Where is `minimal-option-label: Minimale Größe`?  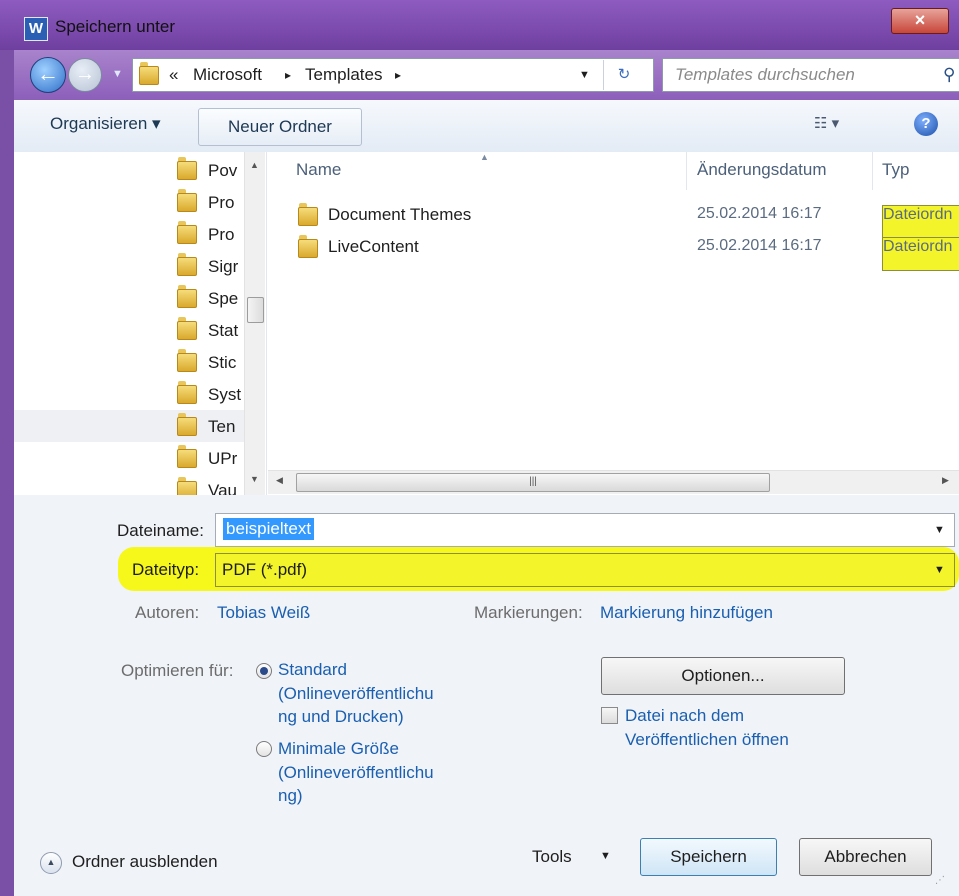
minimal-option-label: Minimale Größe is located at coordinates (338, 749).